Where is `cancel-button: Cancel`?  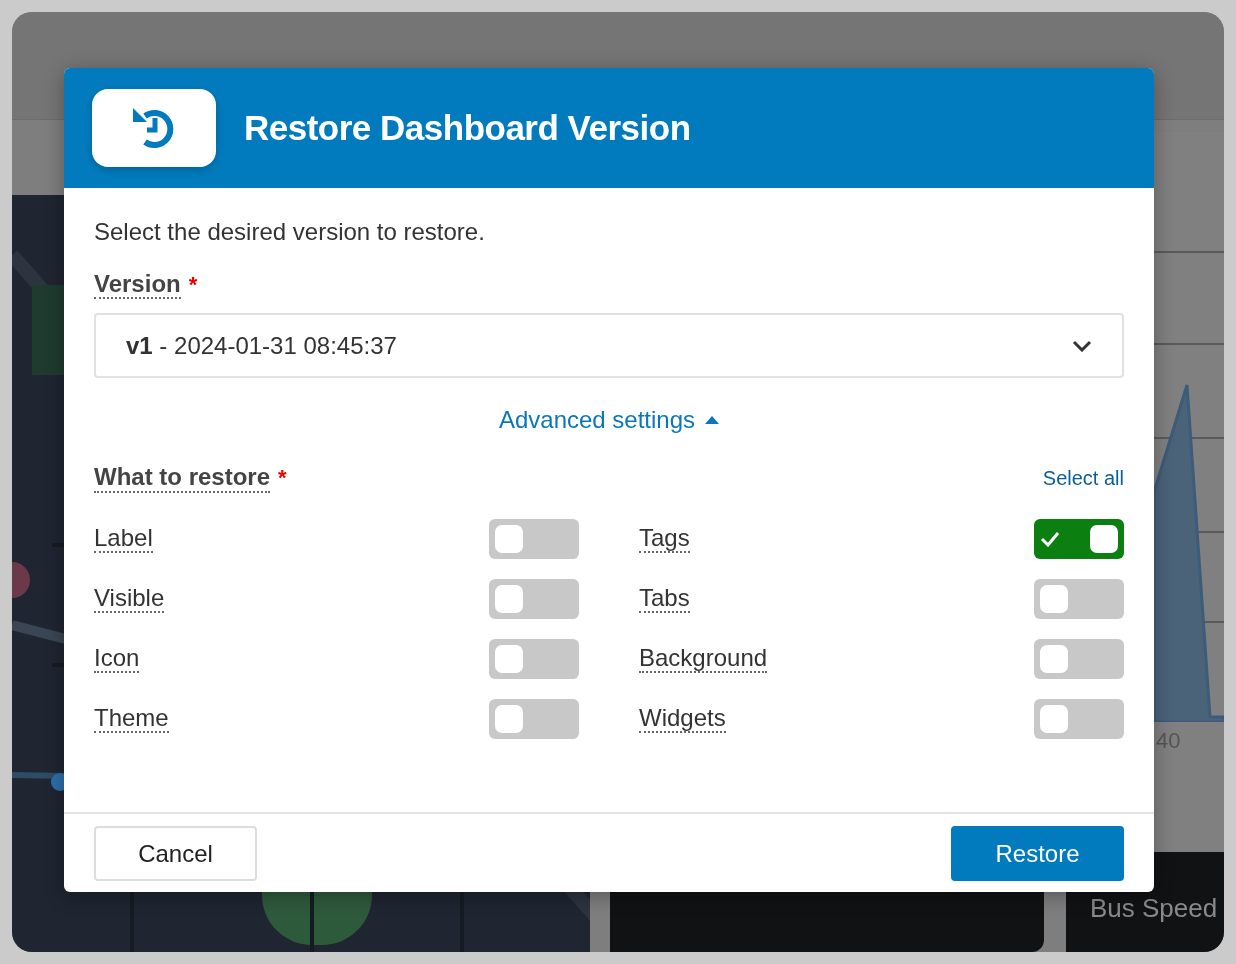 cancel-button: Cancel is located at coordinates (175, 853).